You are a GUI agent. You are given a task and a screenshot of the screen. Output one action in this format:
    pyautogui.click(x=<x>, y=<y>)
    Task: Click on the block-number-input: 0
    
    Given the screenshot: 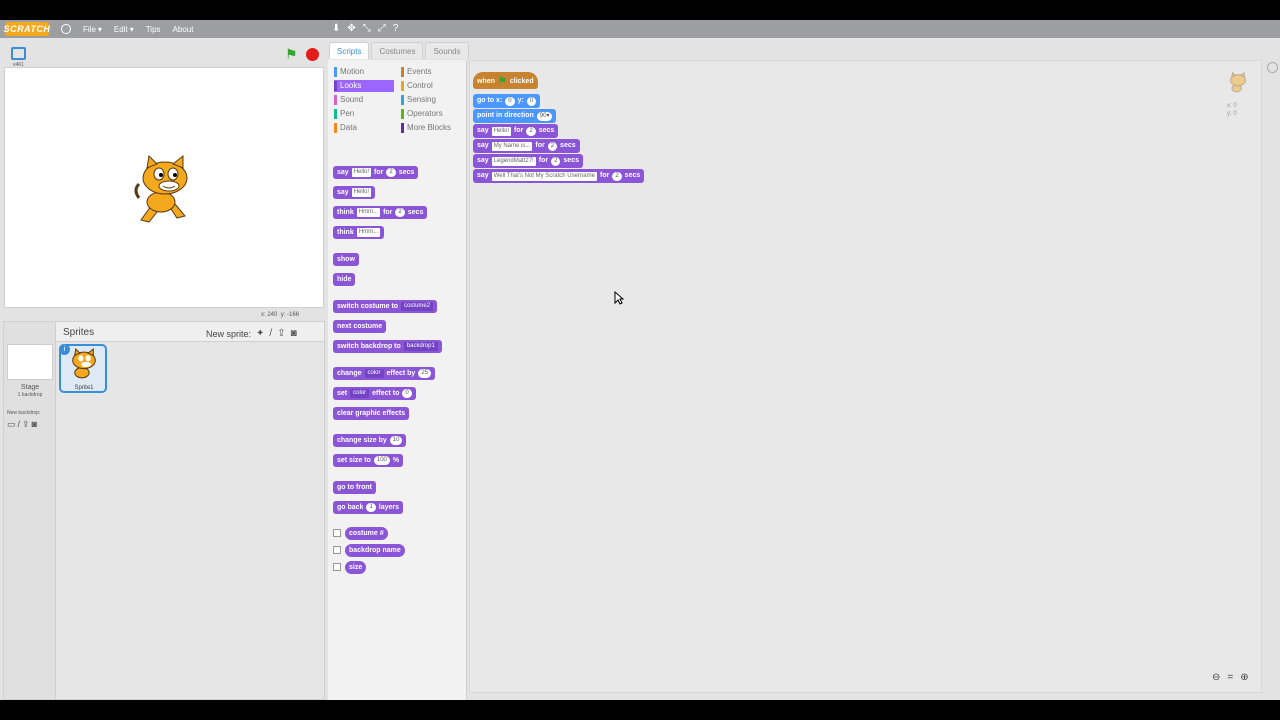 What is the action you would take?
    pyautogui.click(x=407, y=393)
    